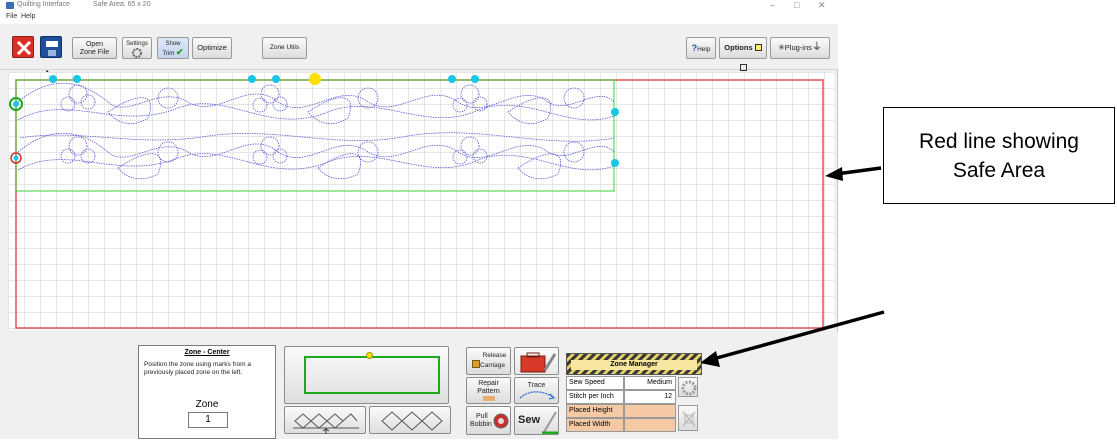 This screenshot has width=1117, height=440. What do you see at coordinates (999, 170) in the screenshot?
I see `callout-line-2: Safe Area` at bounding box center [999, 170].